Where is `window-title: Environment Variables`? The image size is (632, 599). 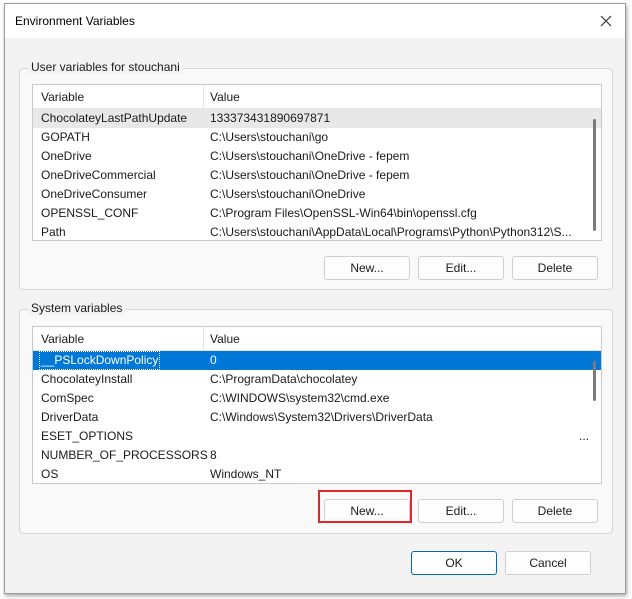
window-title: Environment Variables is located at coordinates (75, 21).